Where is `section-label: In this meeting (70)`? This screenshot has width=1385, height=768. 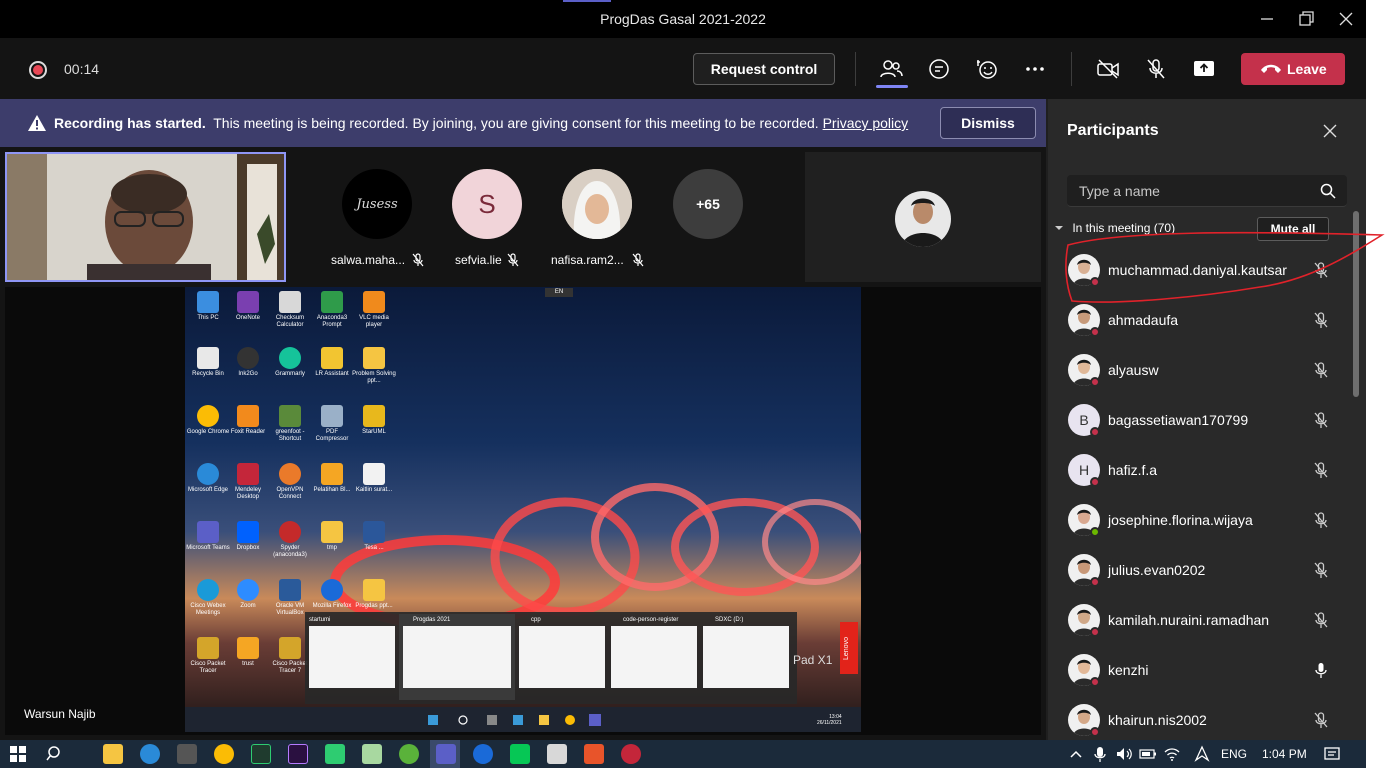 section-label: In this meeting (70) is located at coordinates (1124, 228).